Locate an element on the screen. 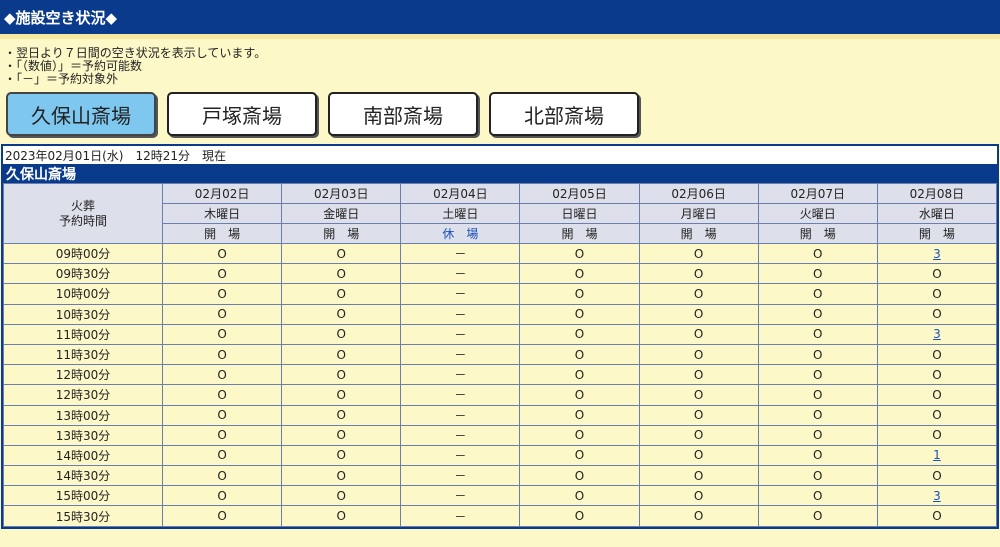  table-row: 14時30分 O O － O O O O is located at coordinates (500, 476).